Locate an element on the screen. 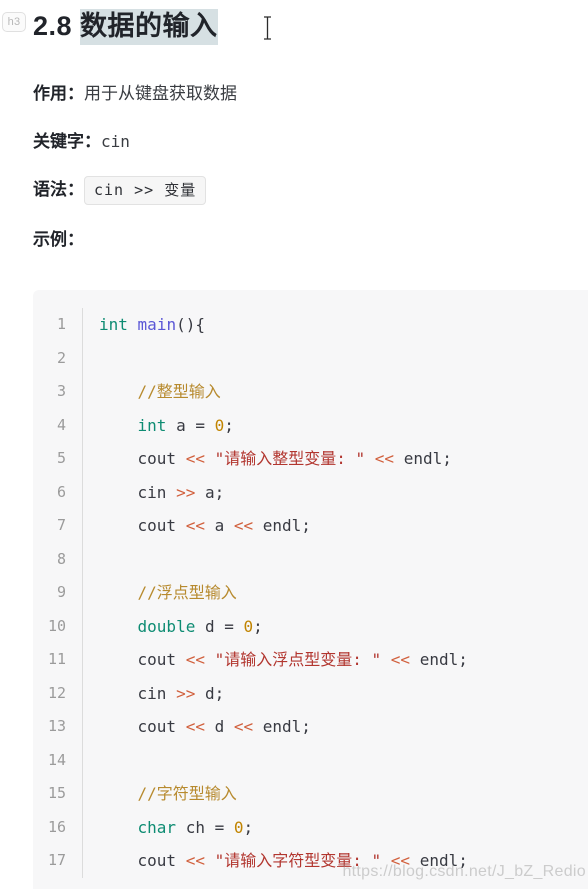  page-title-number: 2.8 is located at coordinates (57, 26).